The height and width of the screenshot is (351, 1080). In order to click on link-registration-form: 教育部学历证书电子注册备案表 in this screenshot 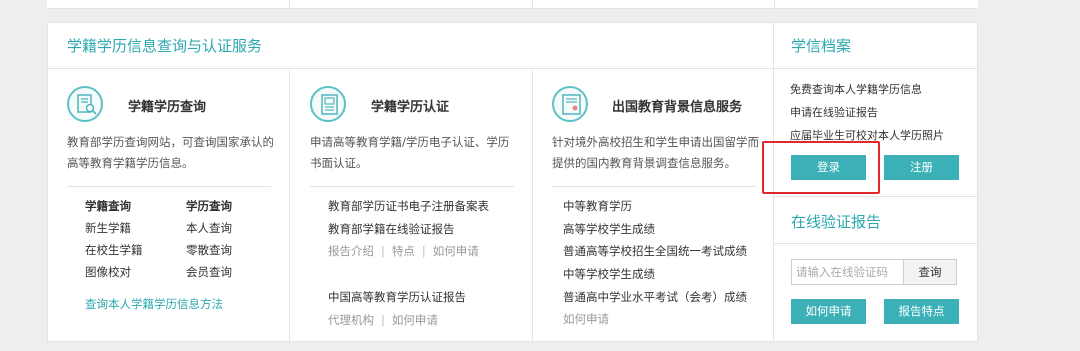, I will do `click(408, 209)`.